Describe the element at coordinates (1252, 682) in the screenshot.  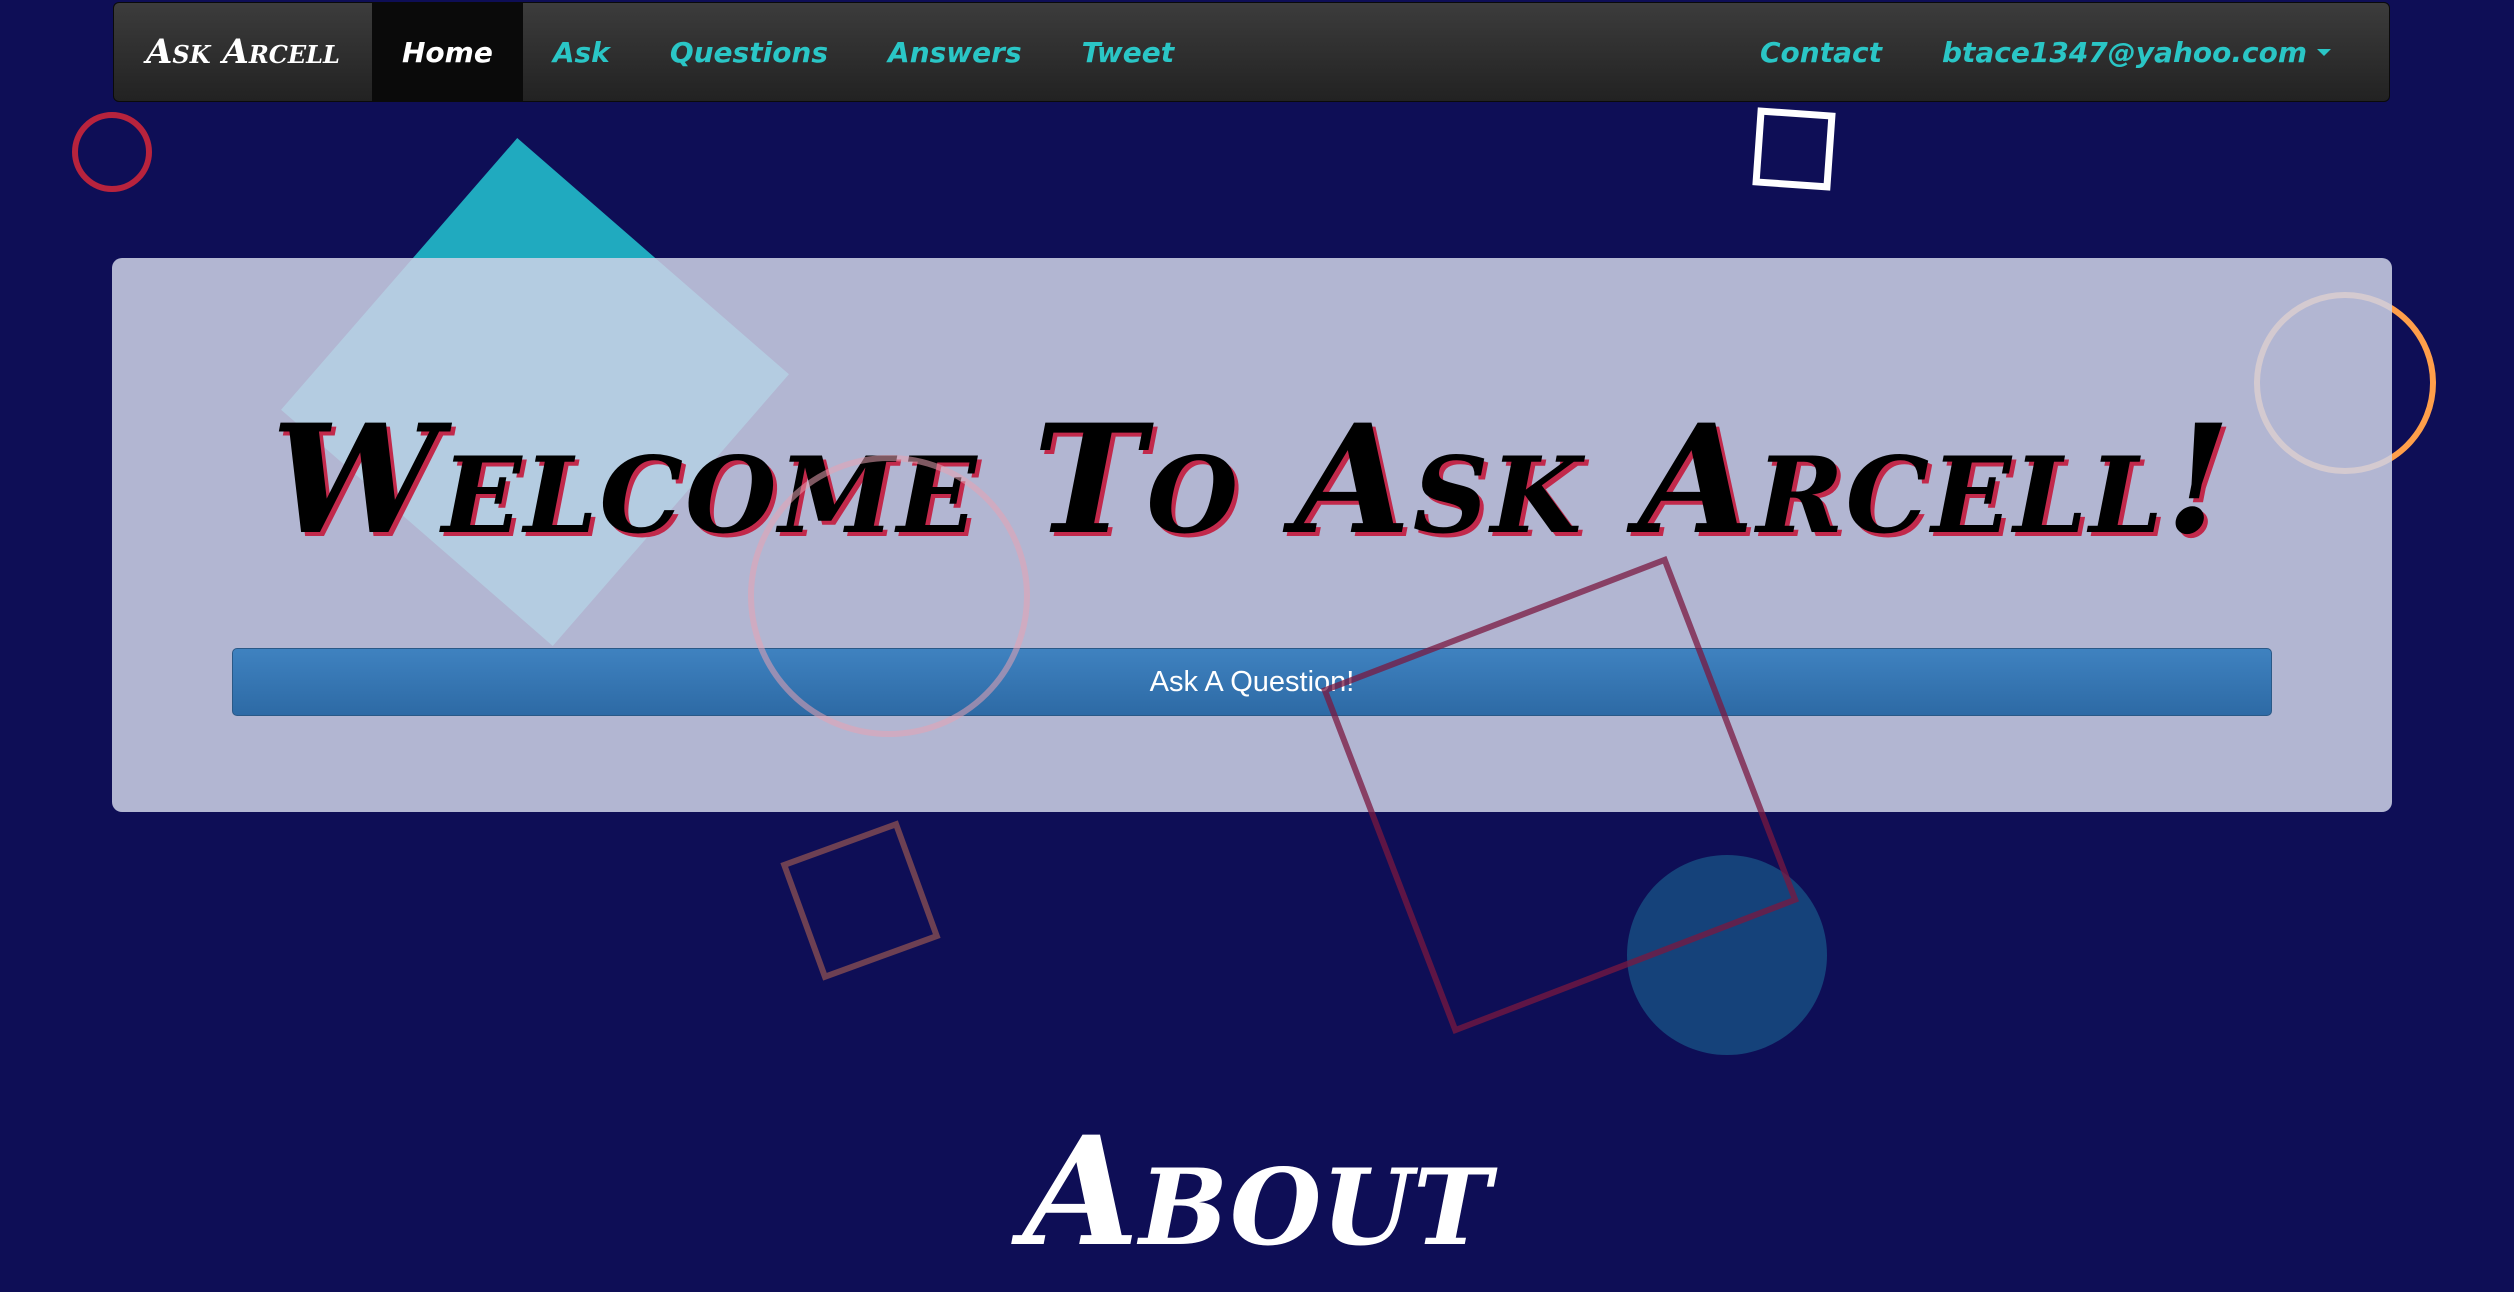
I see `ask-question-button: Ask A Question!` at that location.